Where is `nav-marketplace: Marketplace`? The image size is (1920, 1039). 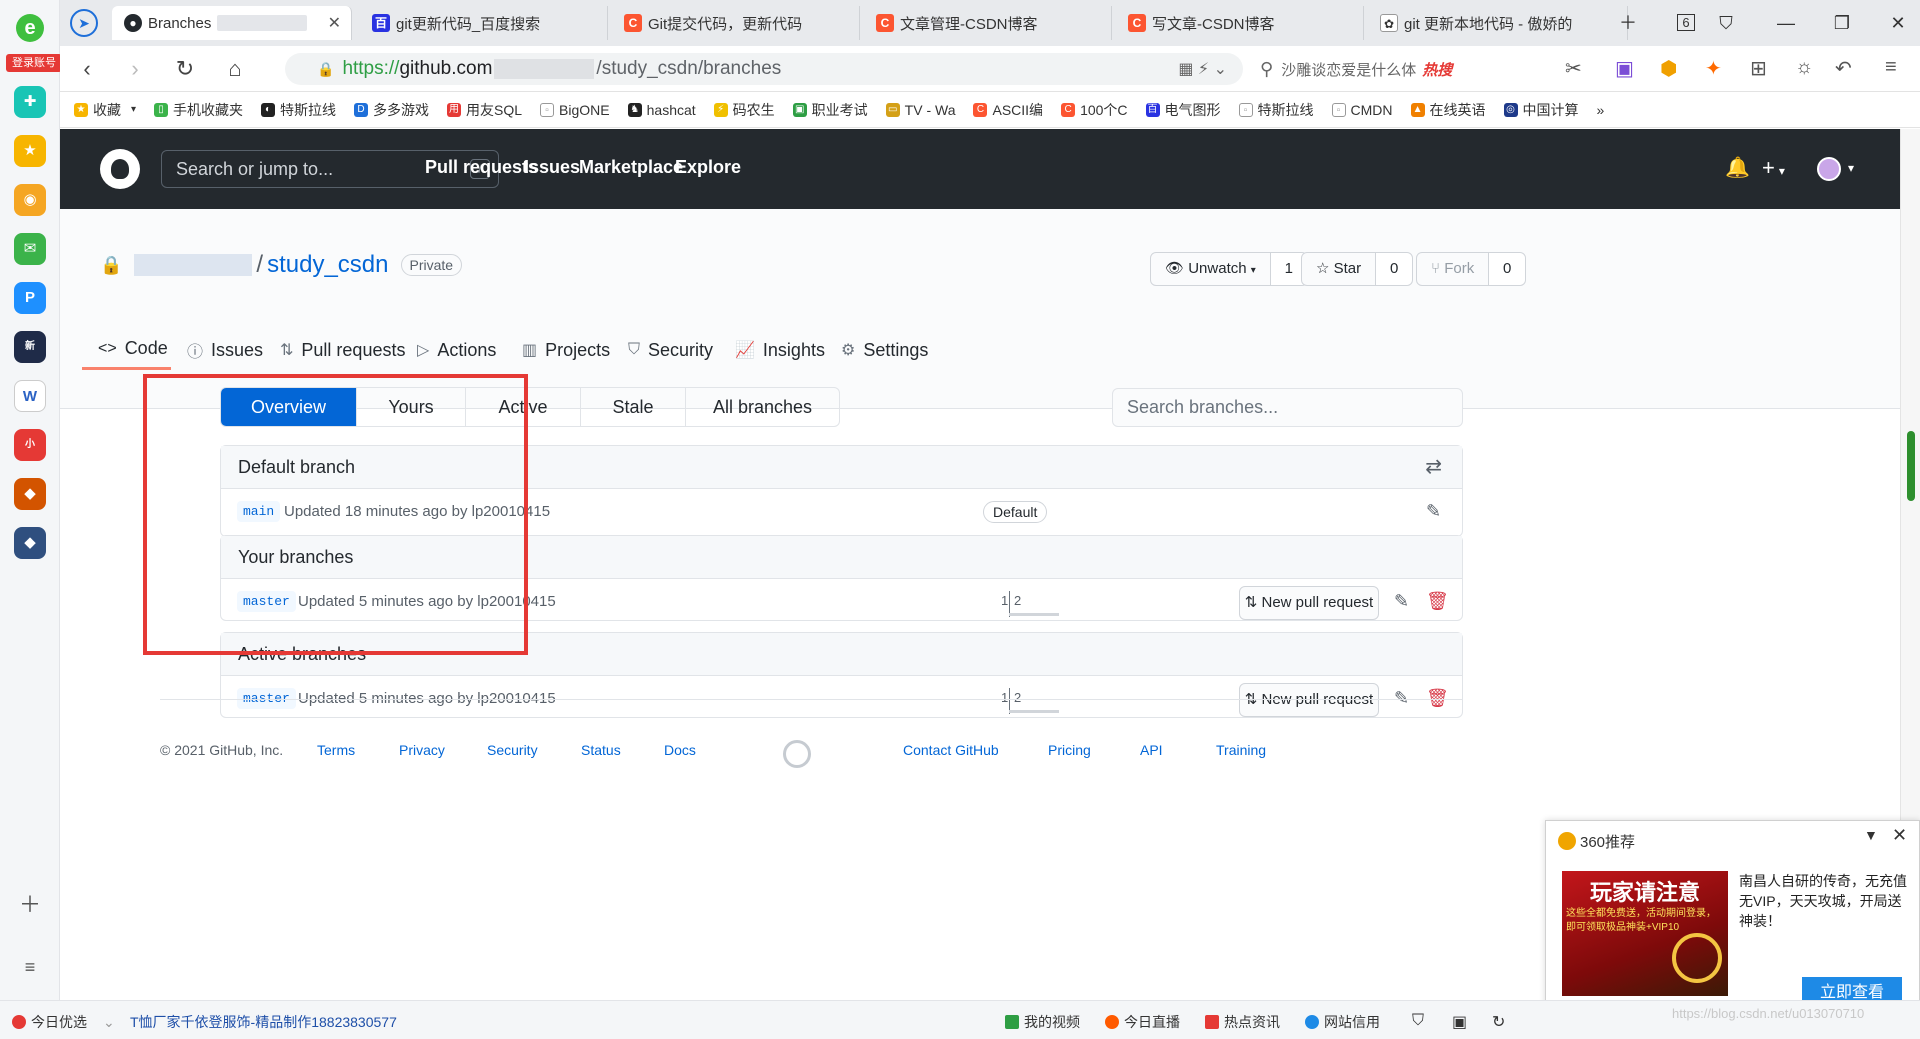
nav-marketplace: Marketplace is located at coordinates (631, 167).